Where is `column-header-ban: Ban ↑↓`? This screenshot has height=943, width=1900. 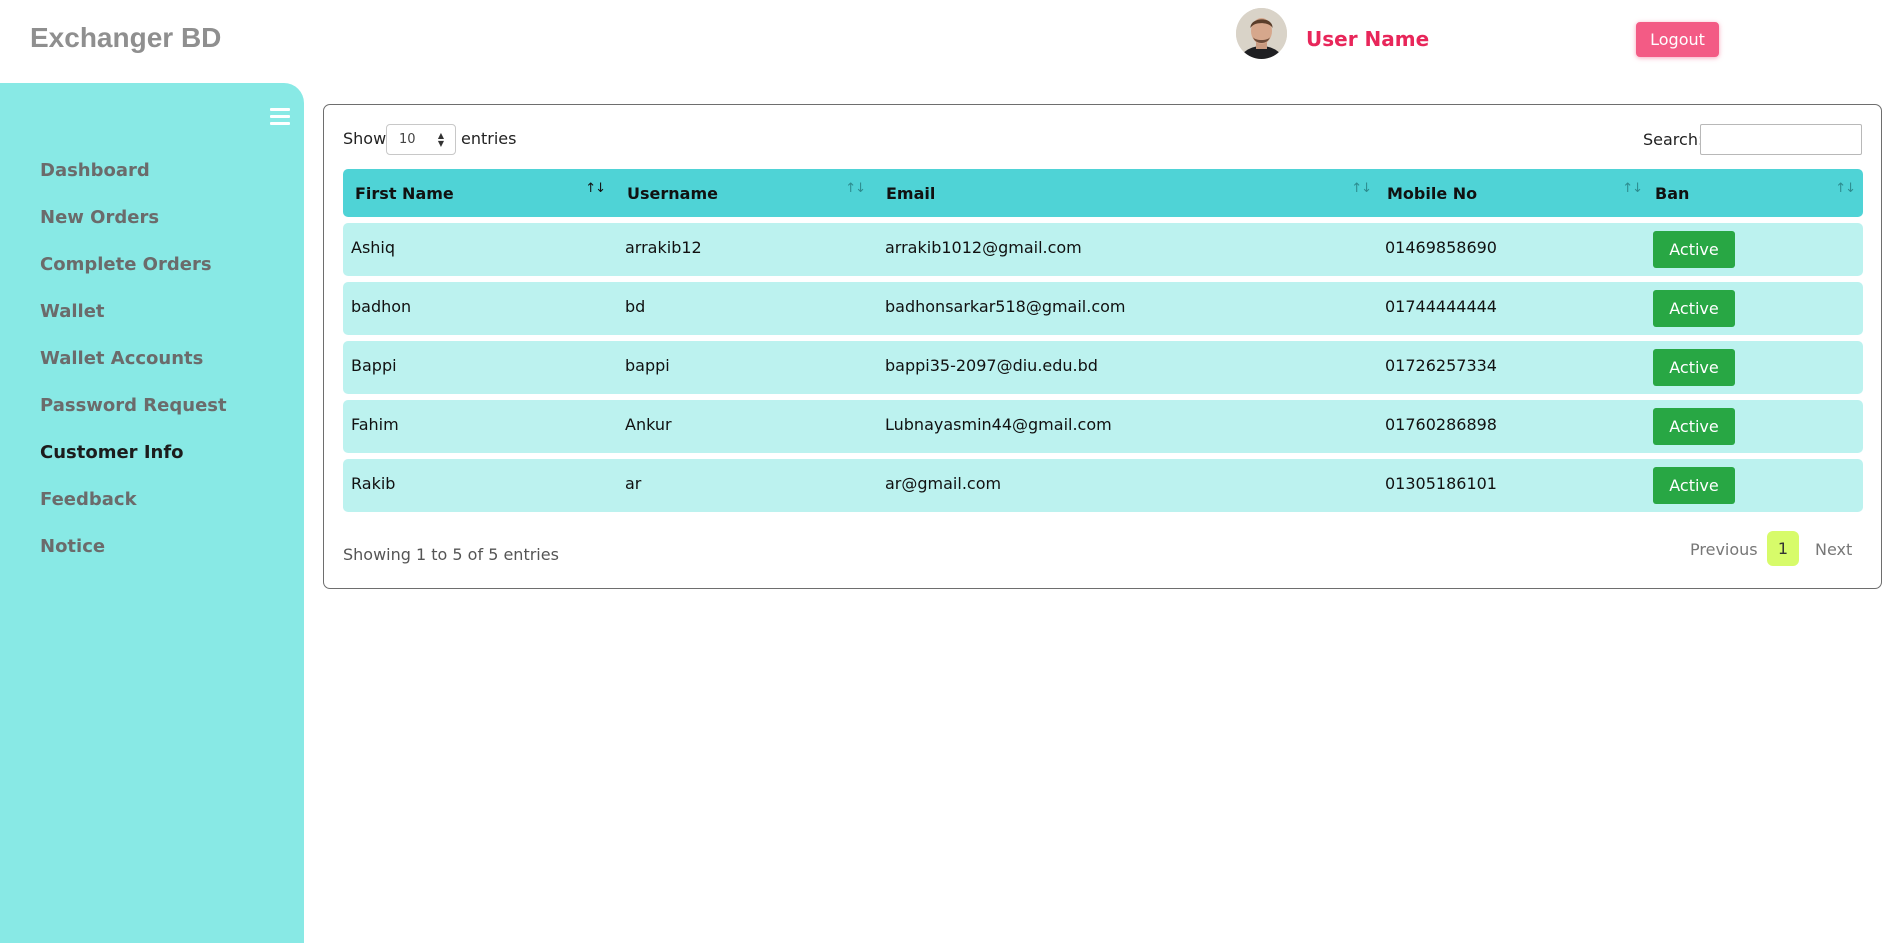 column-header-ban: Ban ↑↓ is located at coordinates (1753, 193).